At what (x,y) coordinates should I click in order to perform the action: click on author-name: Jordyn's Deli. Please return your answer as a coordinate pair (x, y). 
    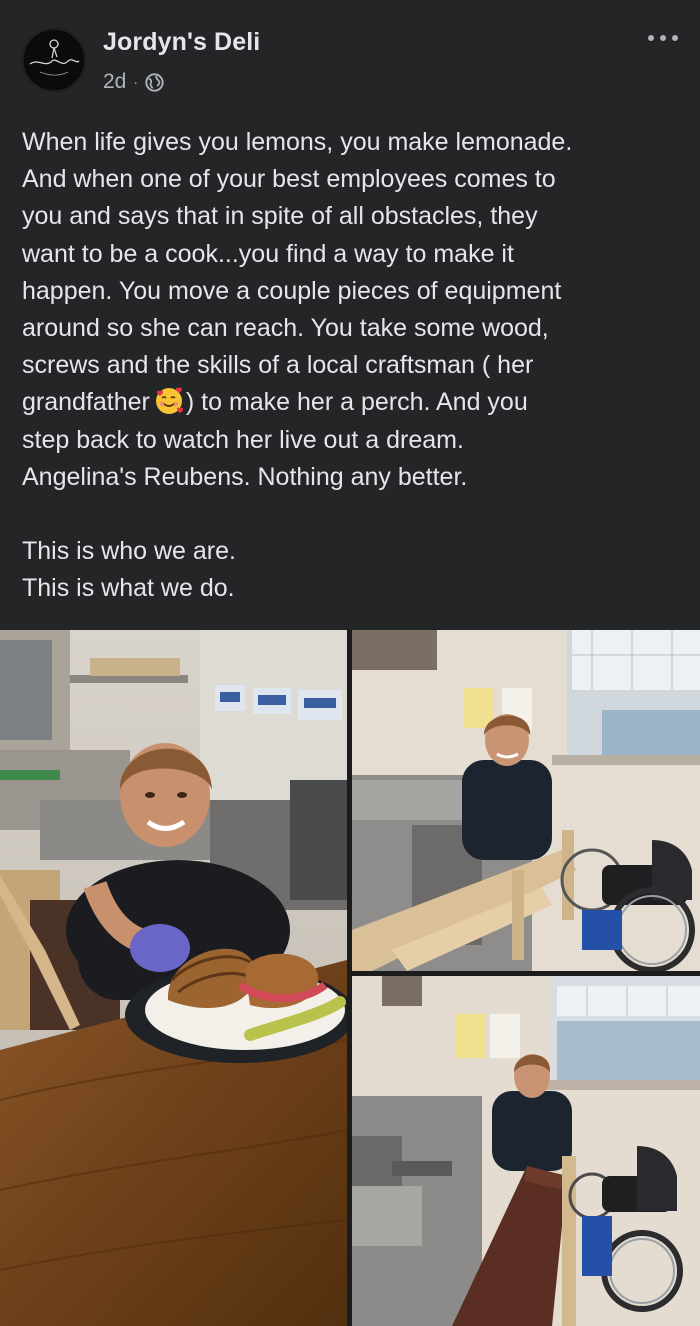
    Looking at the image, I should click on (181, 42).